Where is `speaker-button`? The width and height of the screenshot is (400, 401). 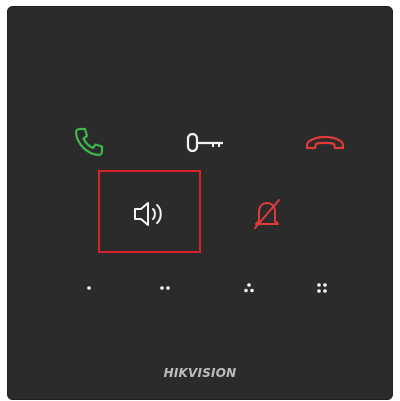 speaker-button is located at coordinates (149, 214).